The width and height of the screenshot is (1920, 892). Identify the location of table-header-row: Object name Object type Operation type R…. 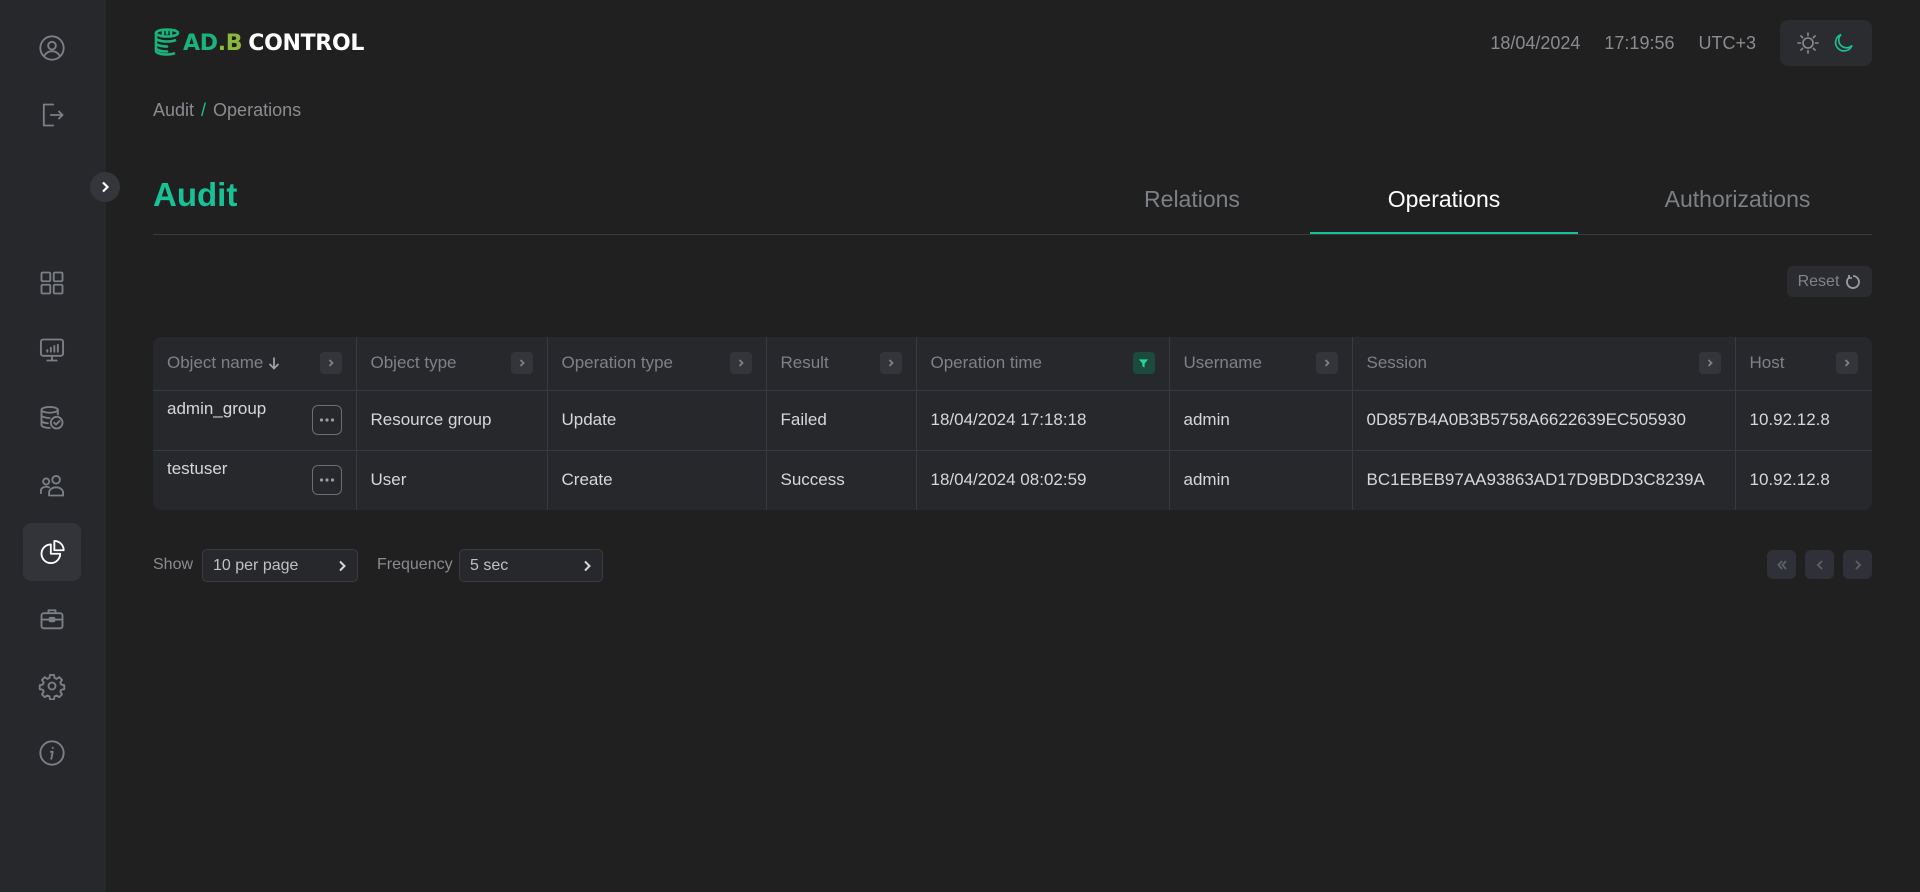
(1012, 364).